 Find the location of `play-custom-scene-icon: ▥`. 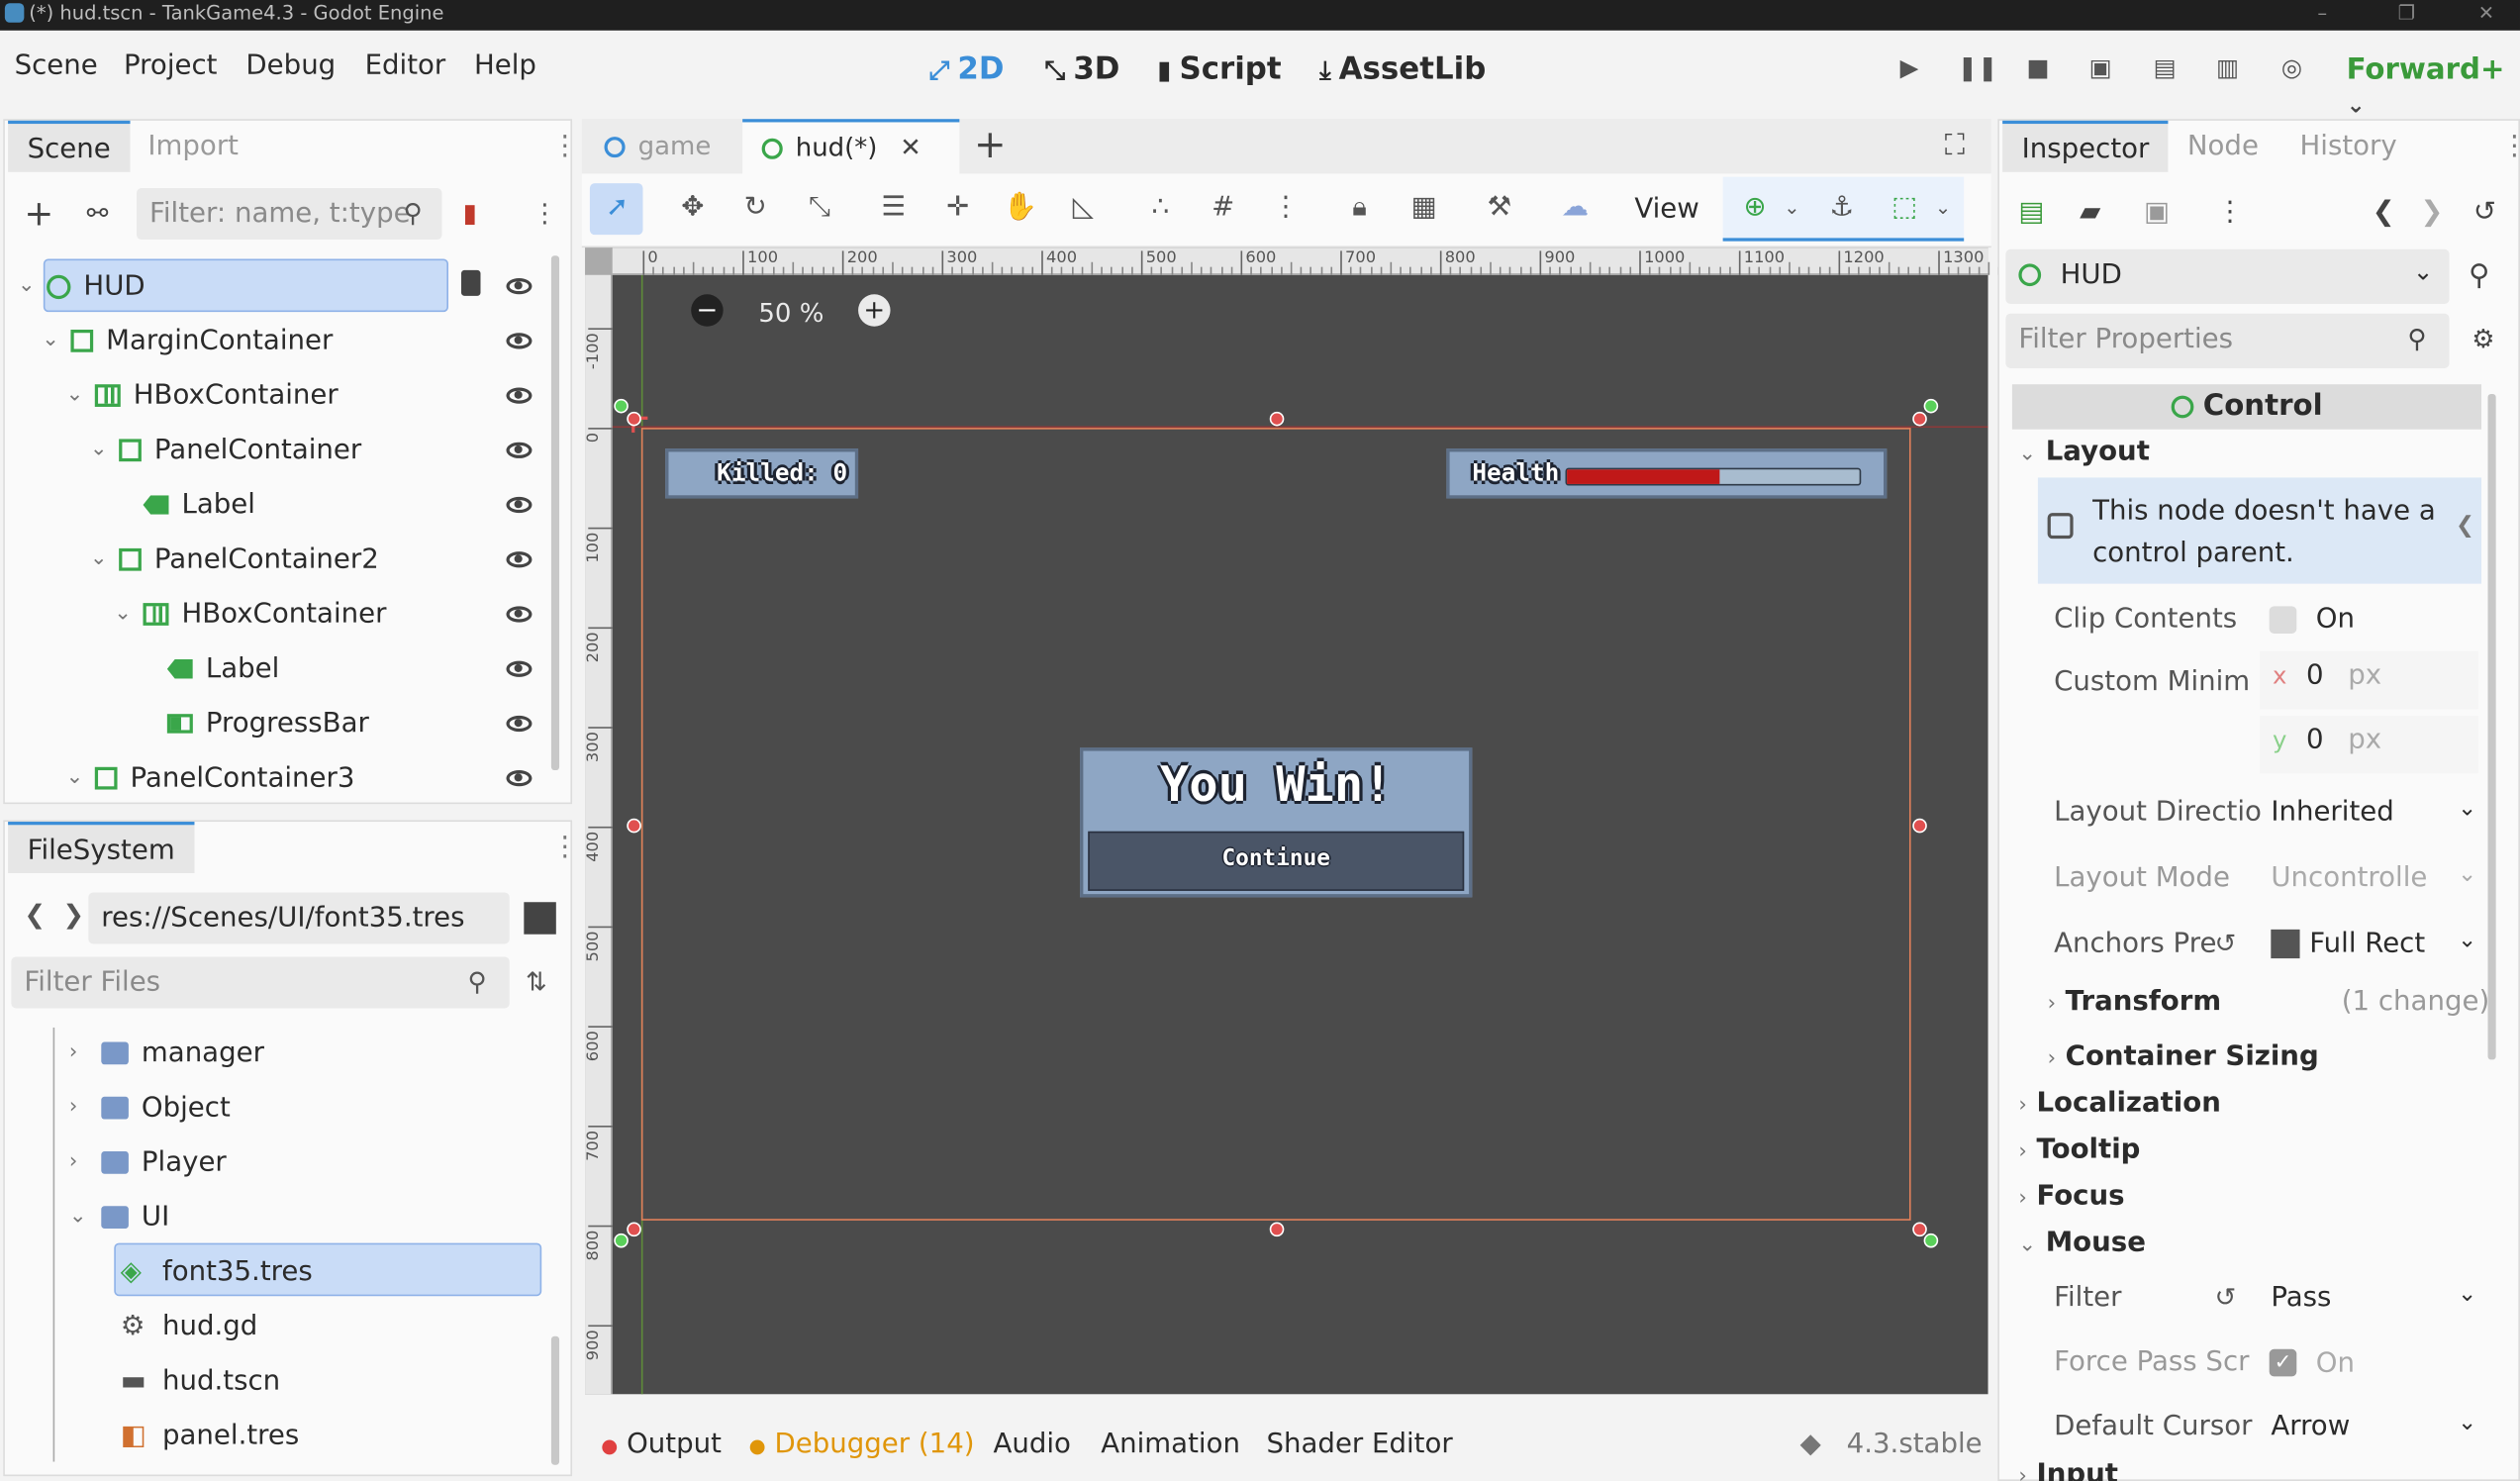

play-custom-scene-icon: ▥ is located at coordinates (2227, 69).